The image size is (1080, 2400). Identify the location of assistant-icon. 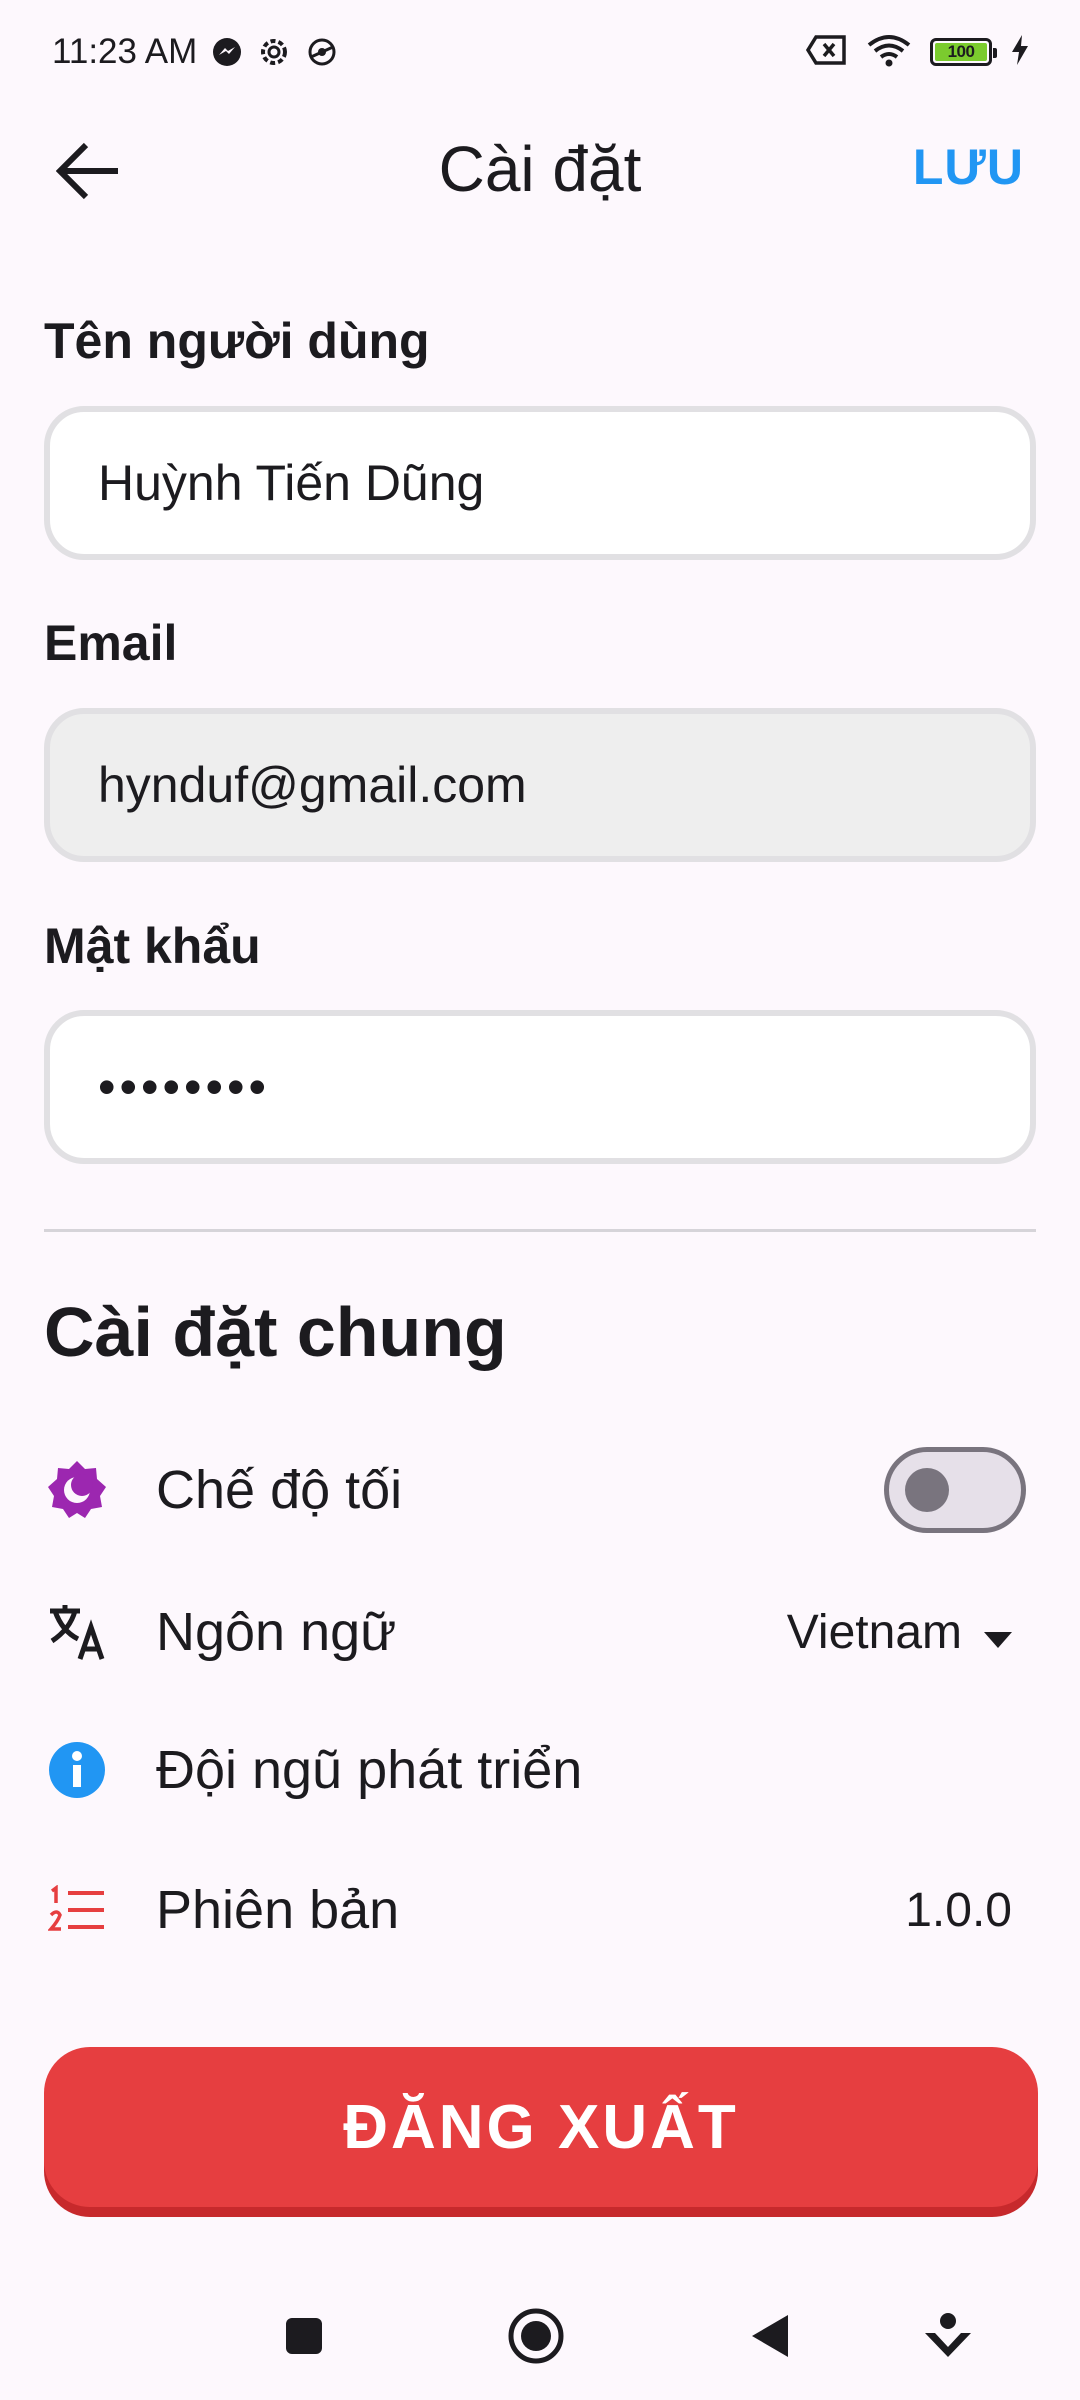
(948, 2338).